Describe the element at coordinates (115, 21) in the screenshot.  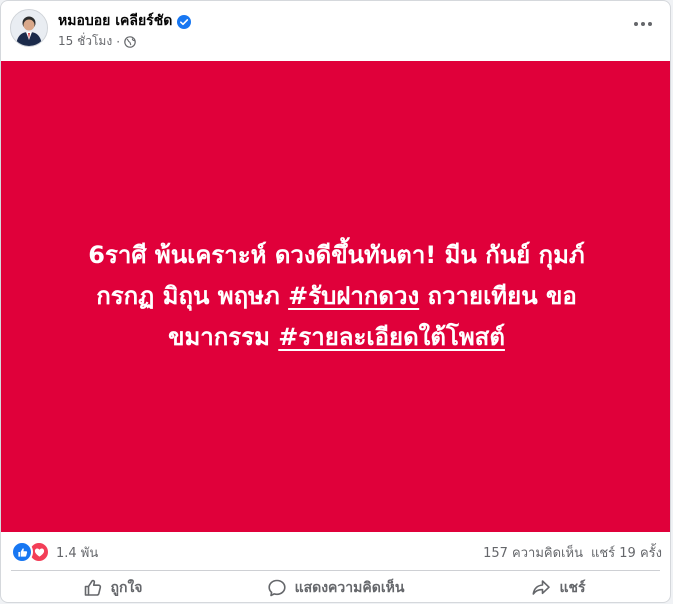
I see `author-name: หมอบอย เคลียร์ชัด` at that location.